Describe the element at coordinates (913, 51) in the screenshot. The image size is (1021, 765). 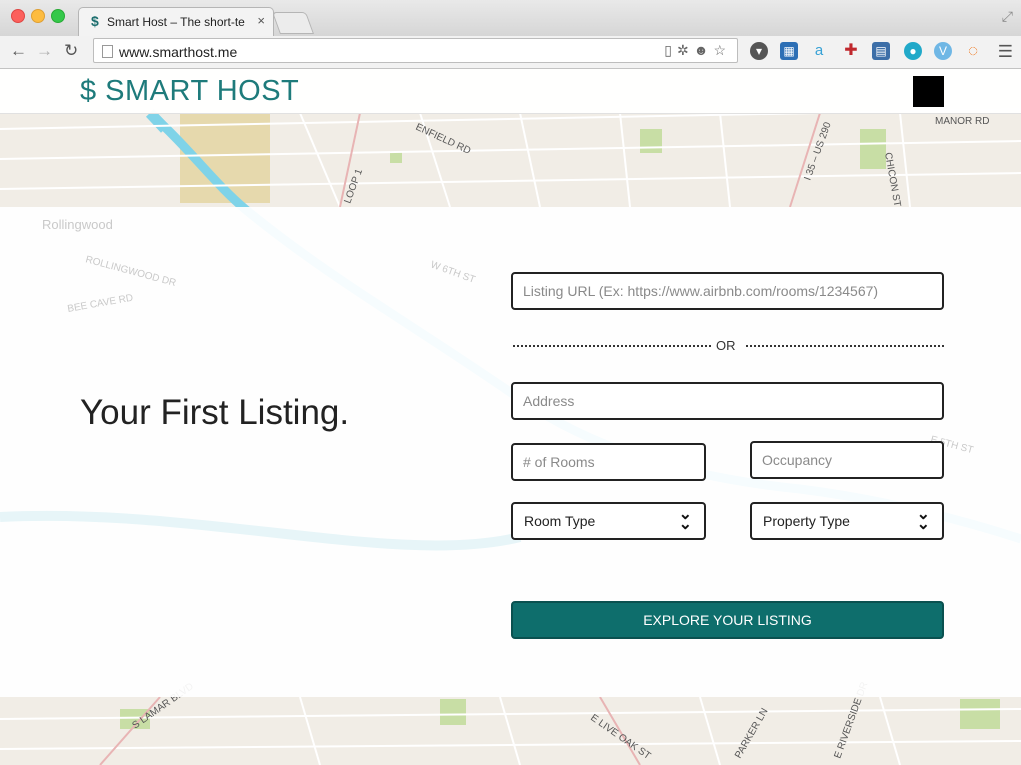
I see `circle-ext-icon: ●` at that location.